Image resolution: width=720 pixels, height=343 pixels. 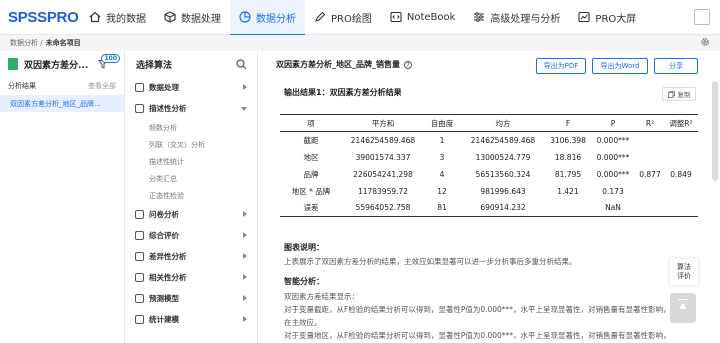 I want to click on cube-icon, so click(x=170, y=17).